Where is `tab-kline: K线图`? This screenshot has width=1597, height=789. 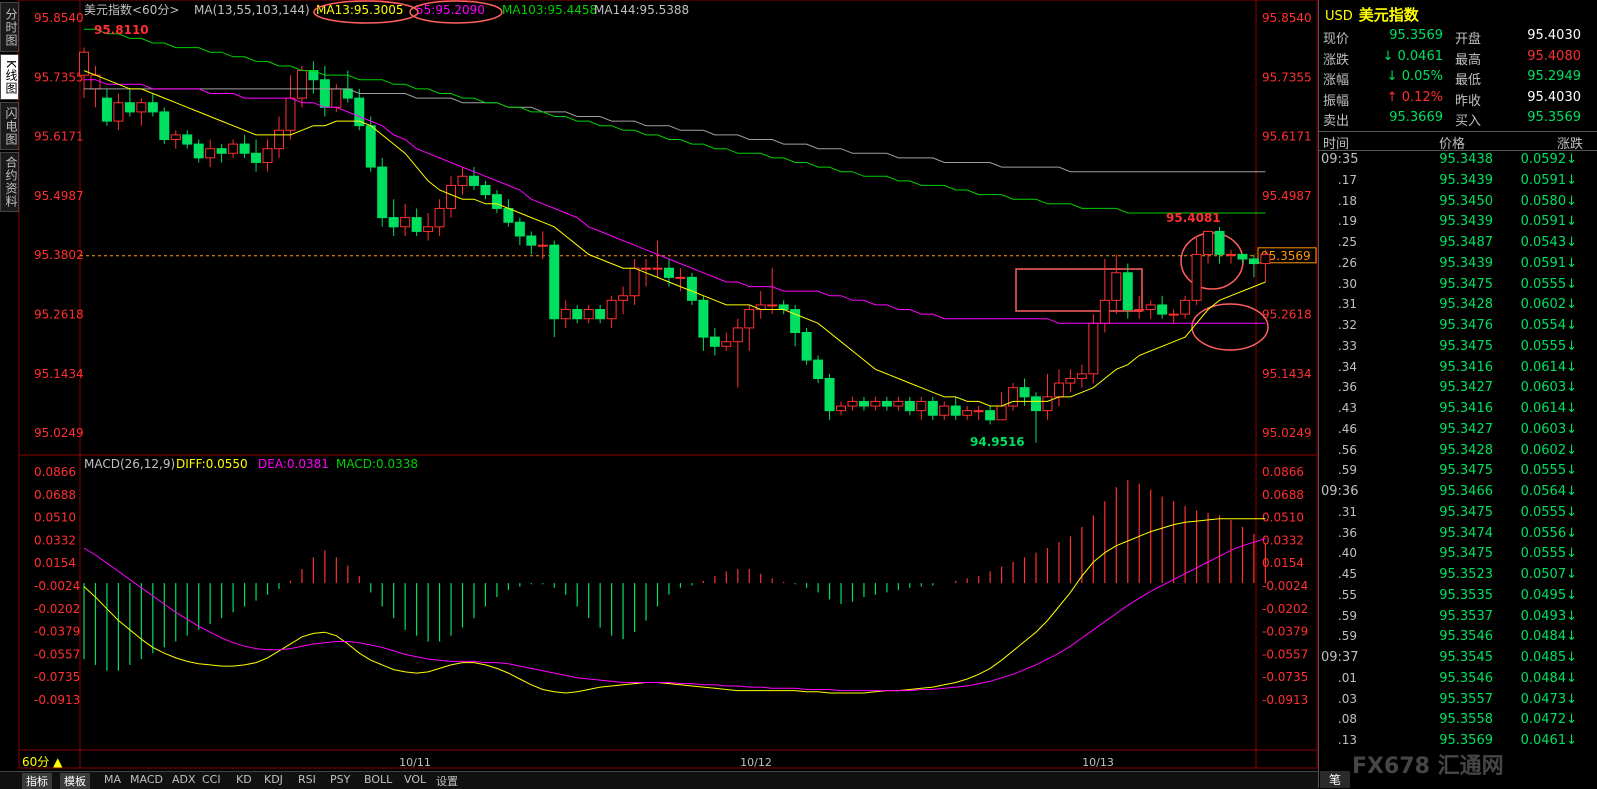
tab-kline: K线图 is located at coordinates (9, 77).